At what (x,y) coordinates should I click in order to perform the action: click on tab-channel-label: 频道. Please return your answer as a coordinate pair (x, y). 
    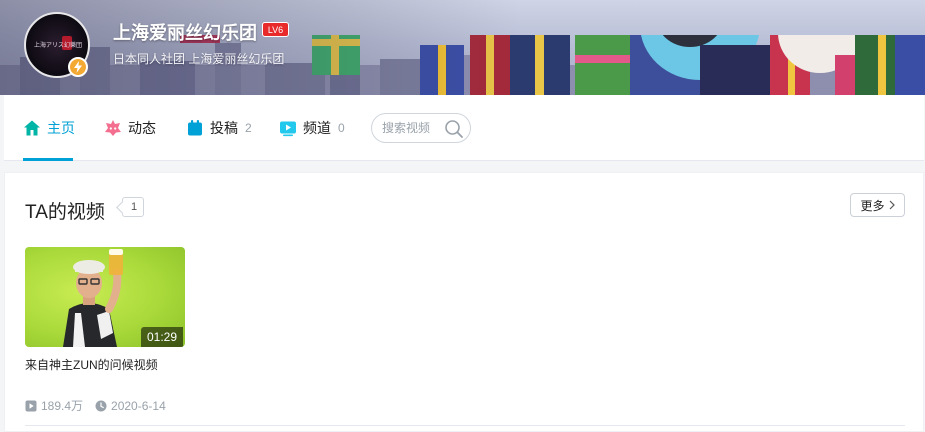
    Looking at the image, I should click on (317, 128).